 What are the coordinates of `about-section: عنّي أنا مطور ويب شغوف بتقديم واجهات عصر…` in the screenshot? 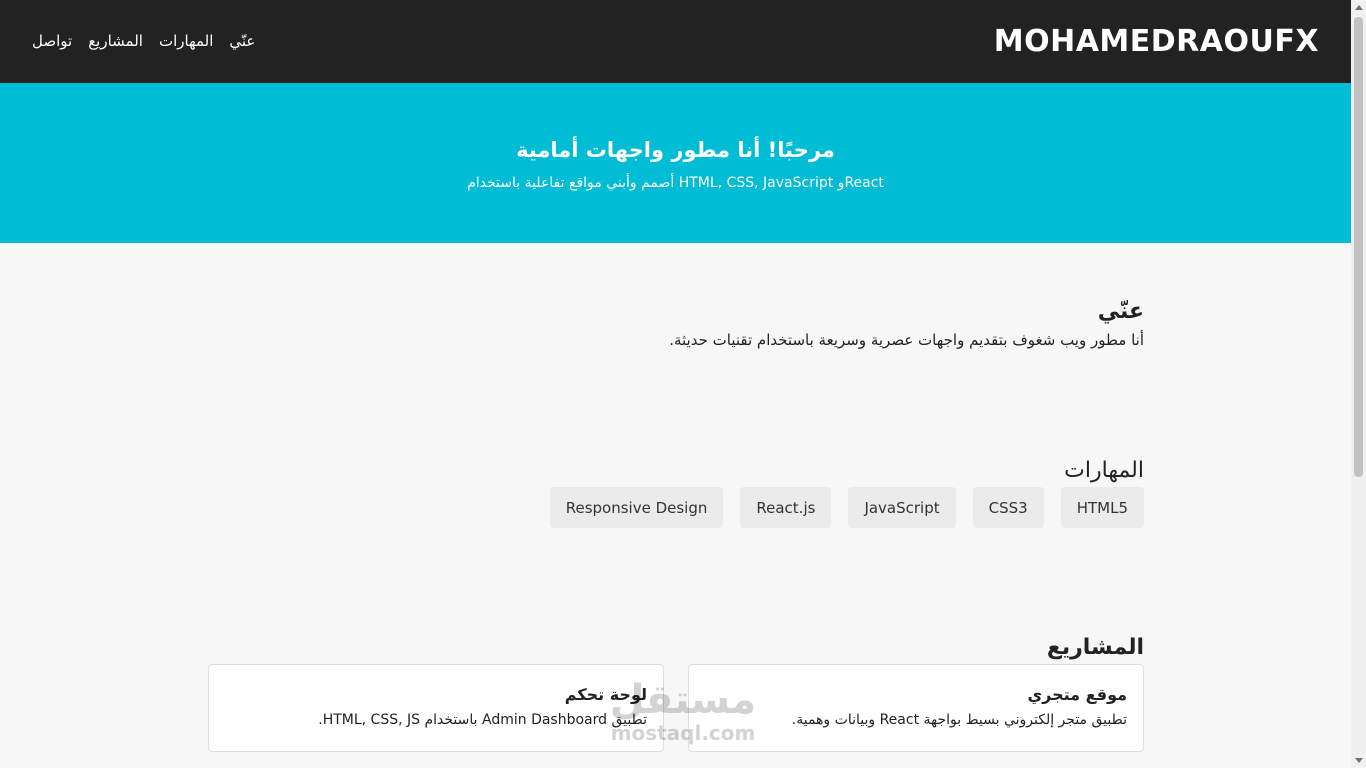 It's located at (676, 324).